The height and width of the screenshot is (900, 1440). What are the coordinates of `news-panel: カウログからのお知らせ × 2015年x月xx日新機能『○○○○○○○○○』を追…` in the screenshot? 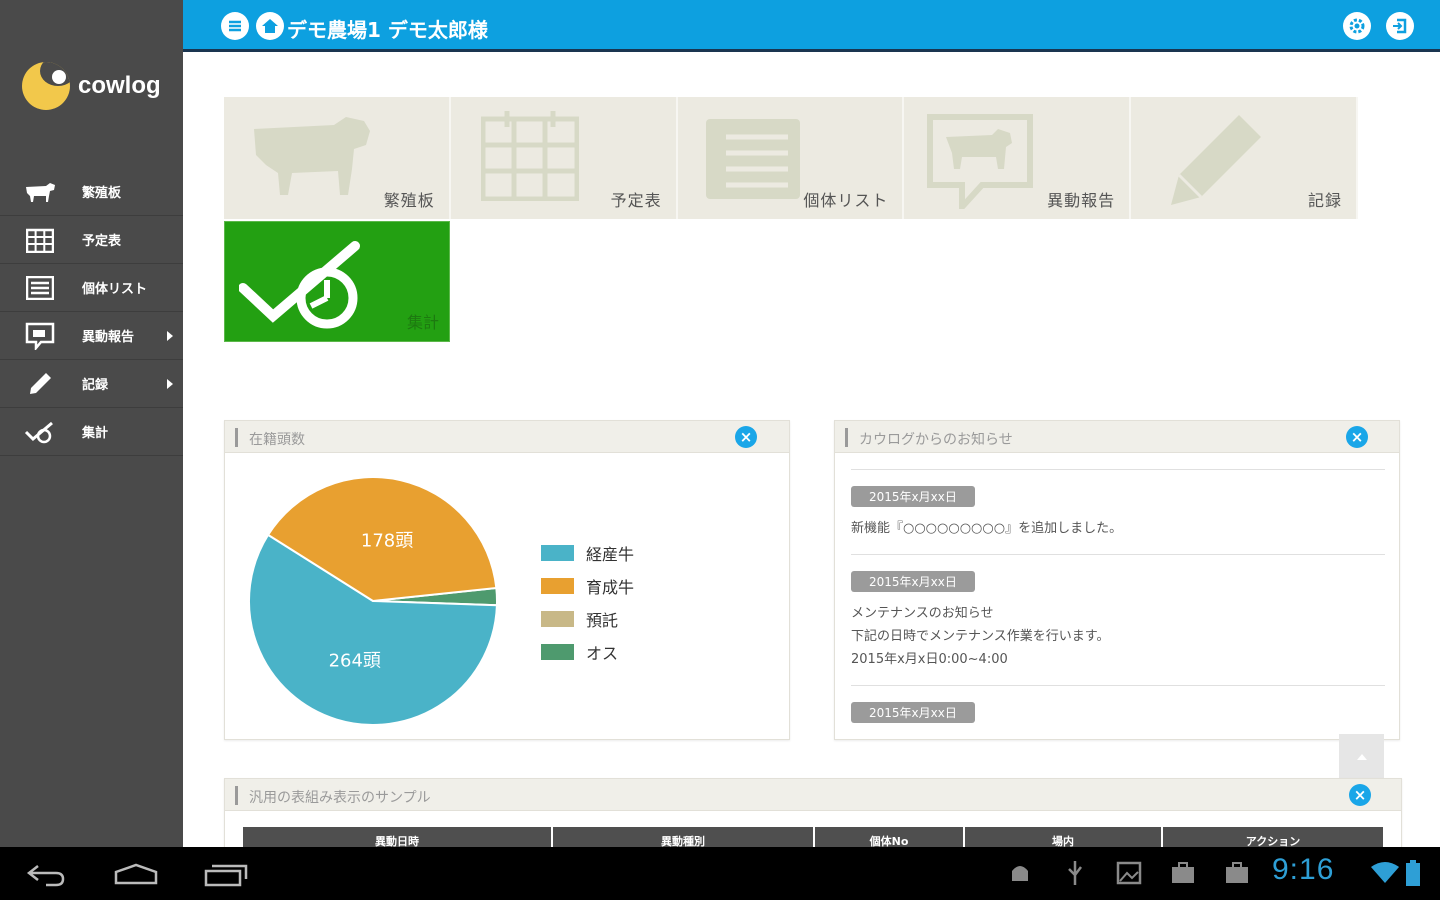 It's located at (1117, 580).